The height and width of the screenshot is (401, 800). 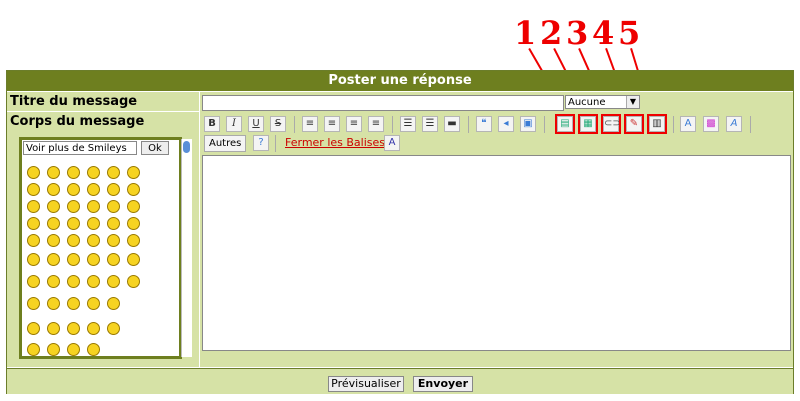 I want to click on preview-button: Prévisualiser, so click(x=366, y=384).